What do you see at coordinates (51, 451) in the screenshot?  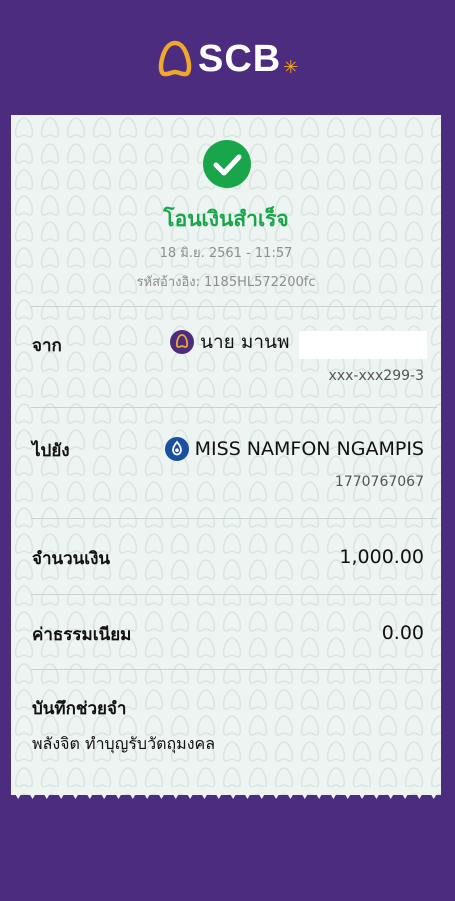 I see `to-label: ไปยัง` at bounding box center [51, 451].